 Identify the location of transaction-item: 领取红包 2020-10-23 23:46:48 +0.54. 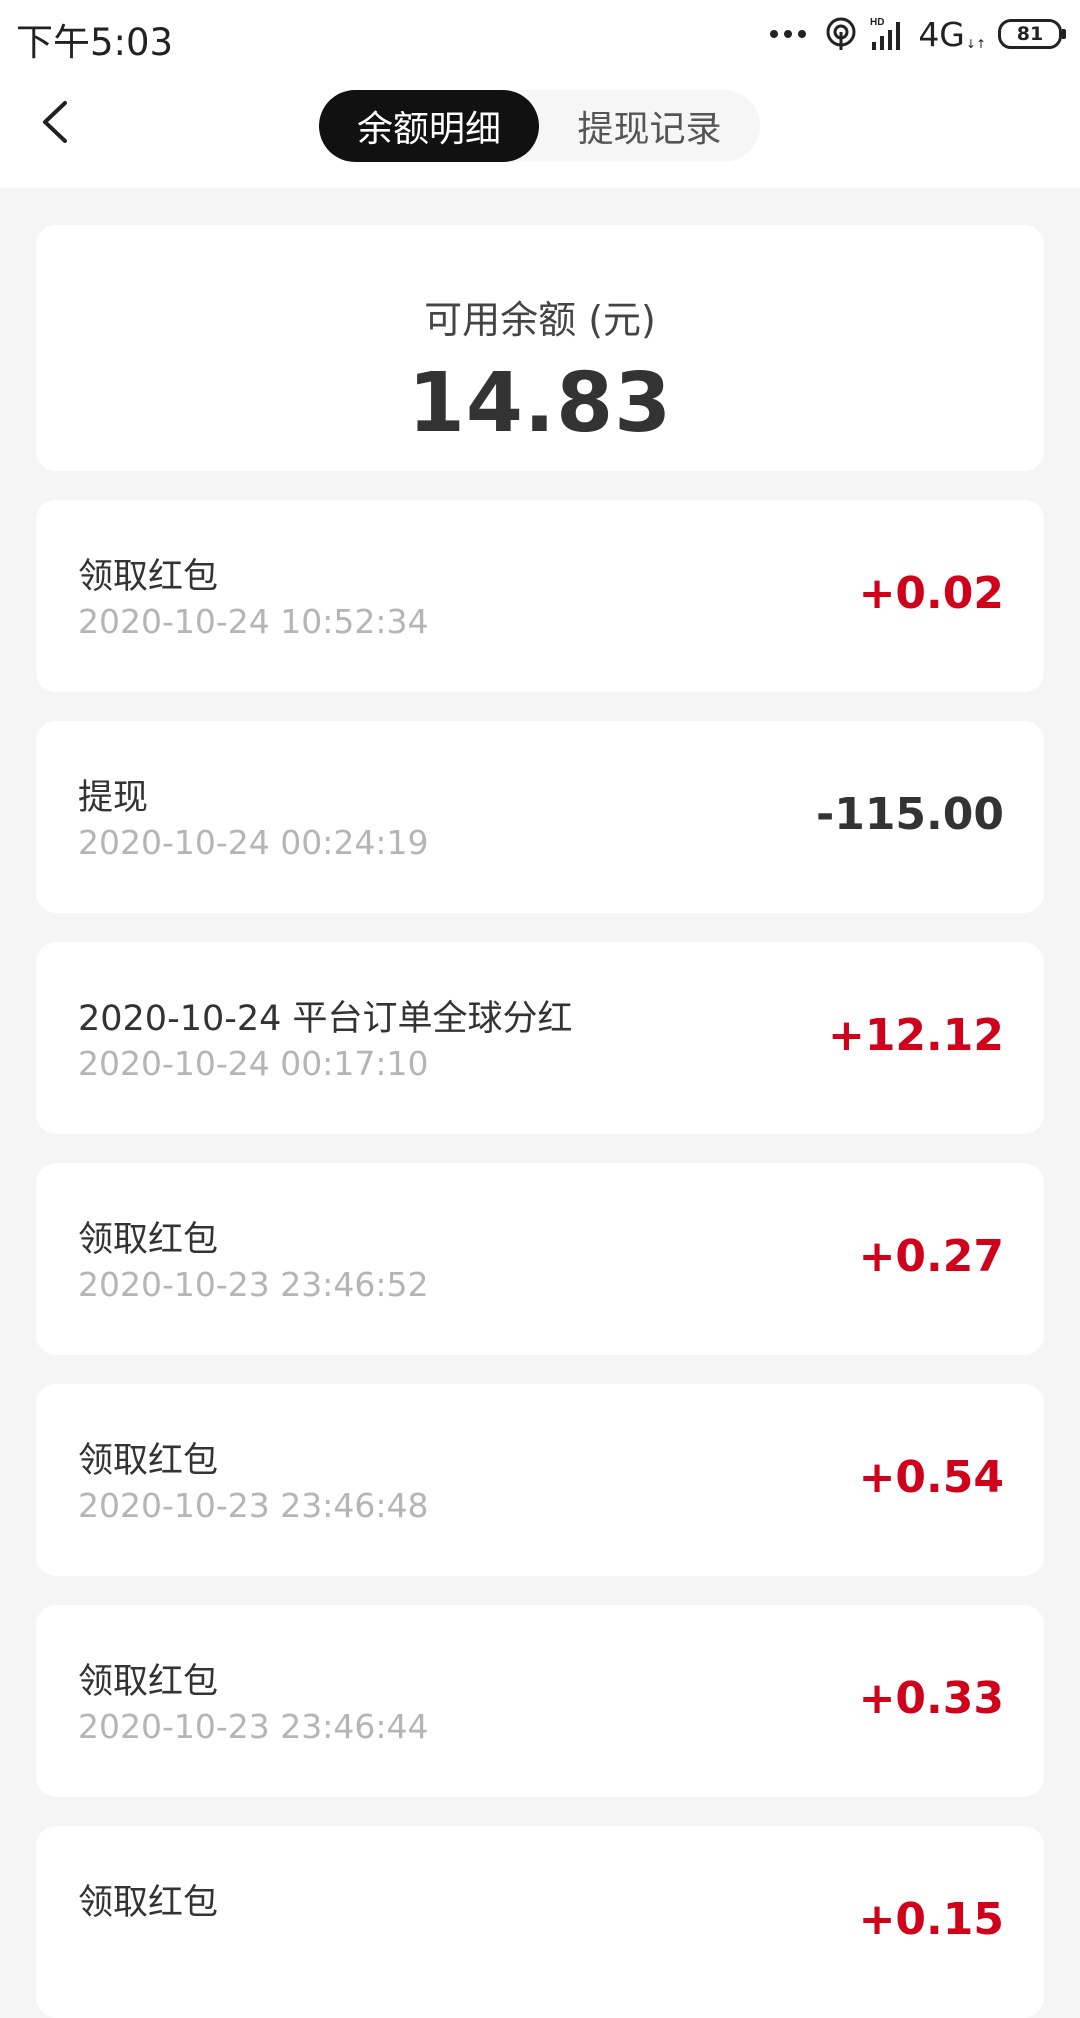
(540, 1480).